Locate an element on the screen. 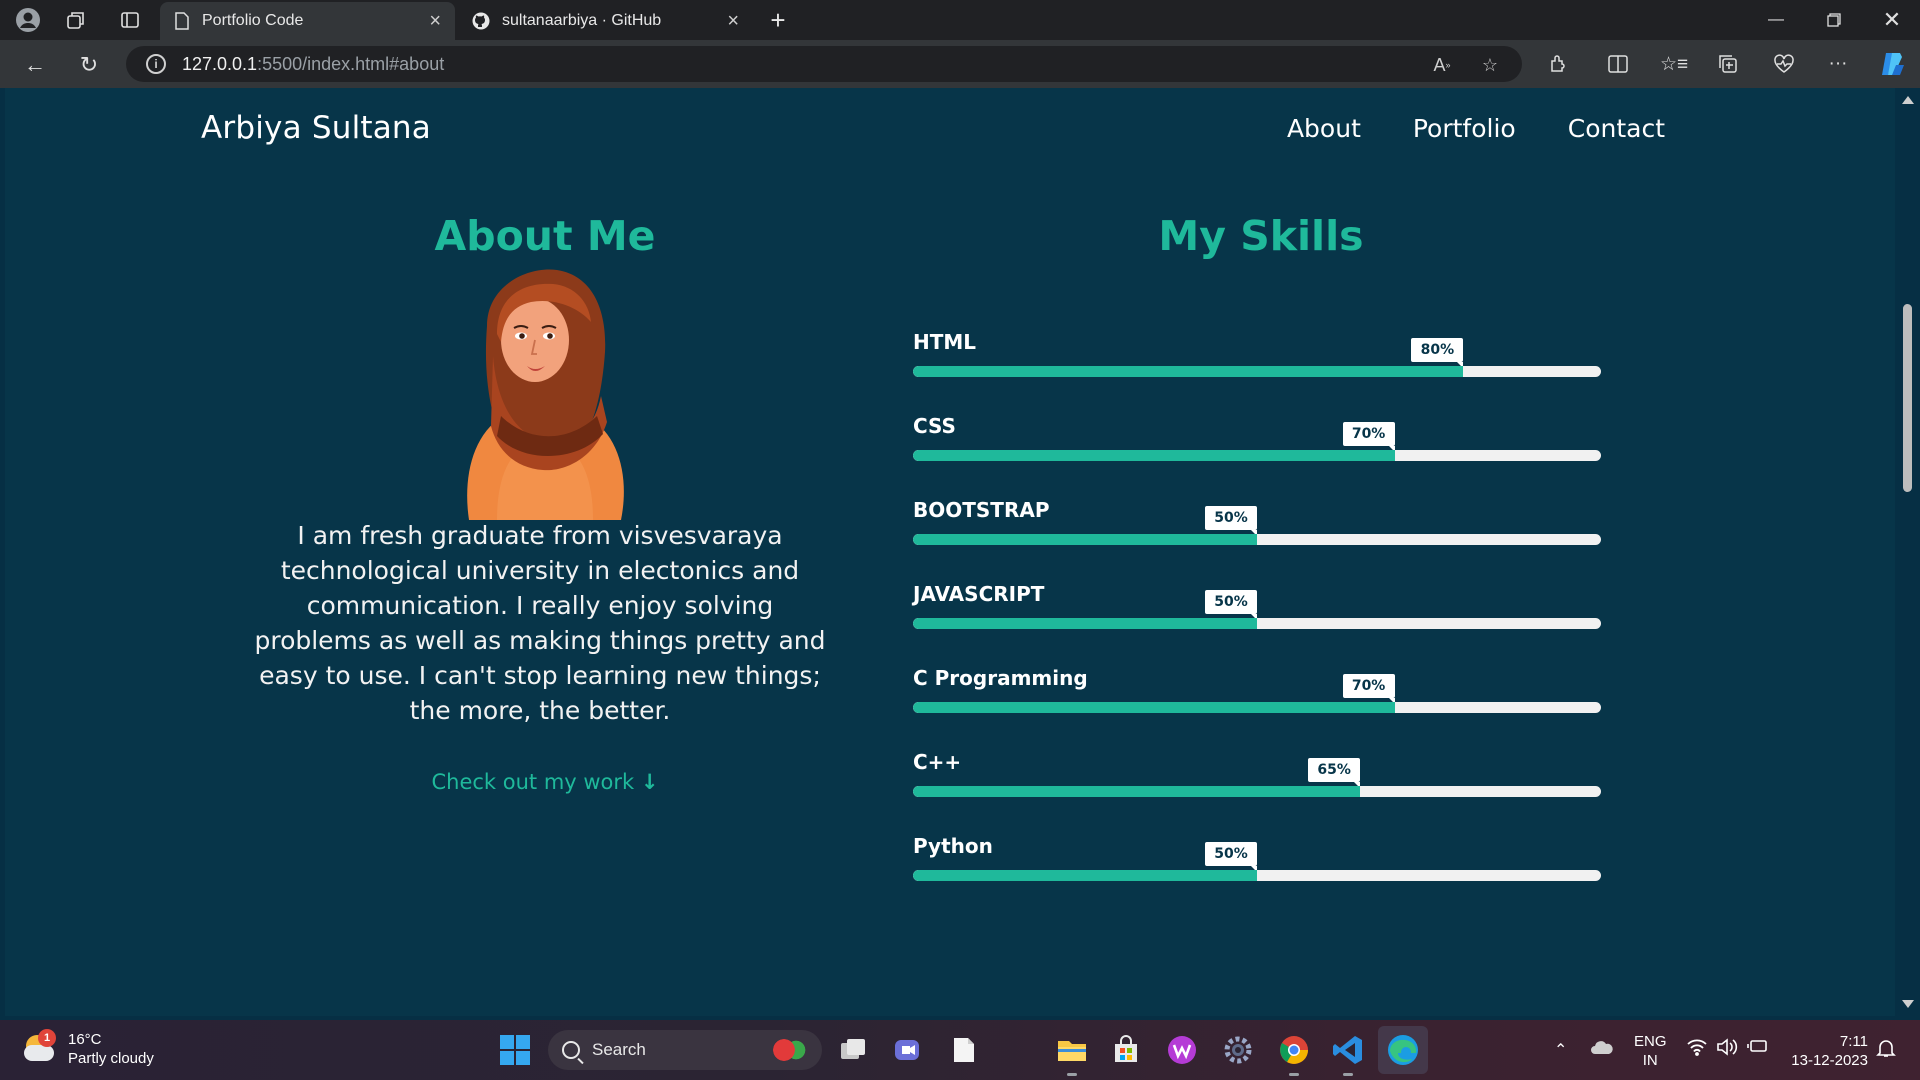  vscode-icon is located at coordinates (1348, 1054).